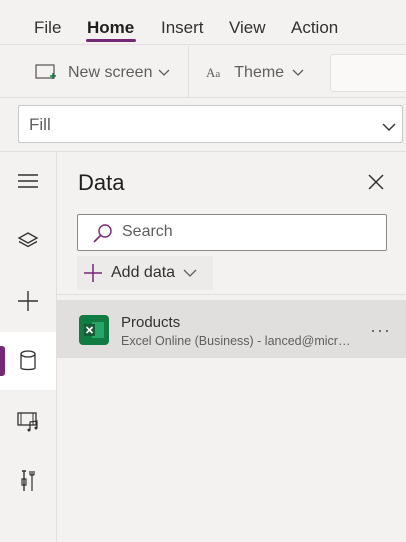 This screenshot has width=406, height=542. I want to click on search-icon, so click(103, 235).